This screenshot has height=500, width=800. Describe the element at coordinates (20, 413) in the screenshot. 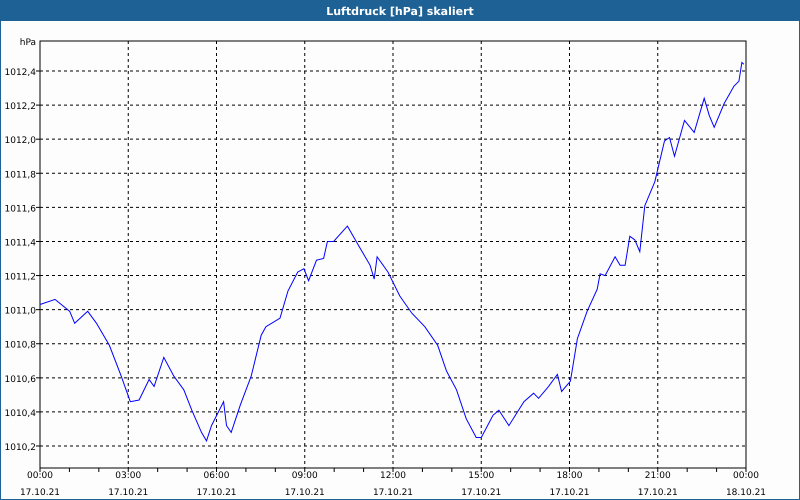

I see `y-axis-label: 1010,4` at that location.